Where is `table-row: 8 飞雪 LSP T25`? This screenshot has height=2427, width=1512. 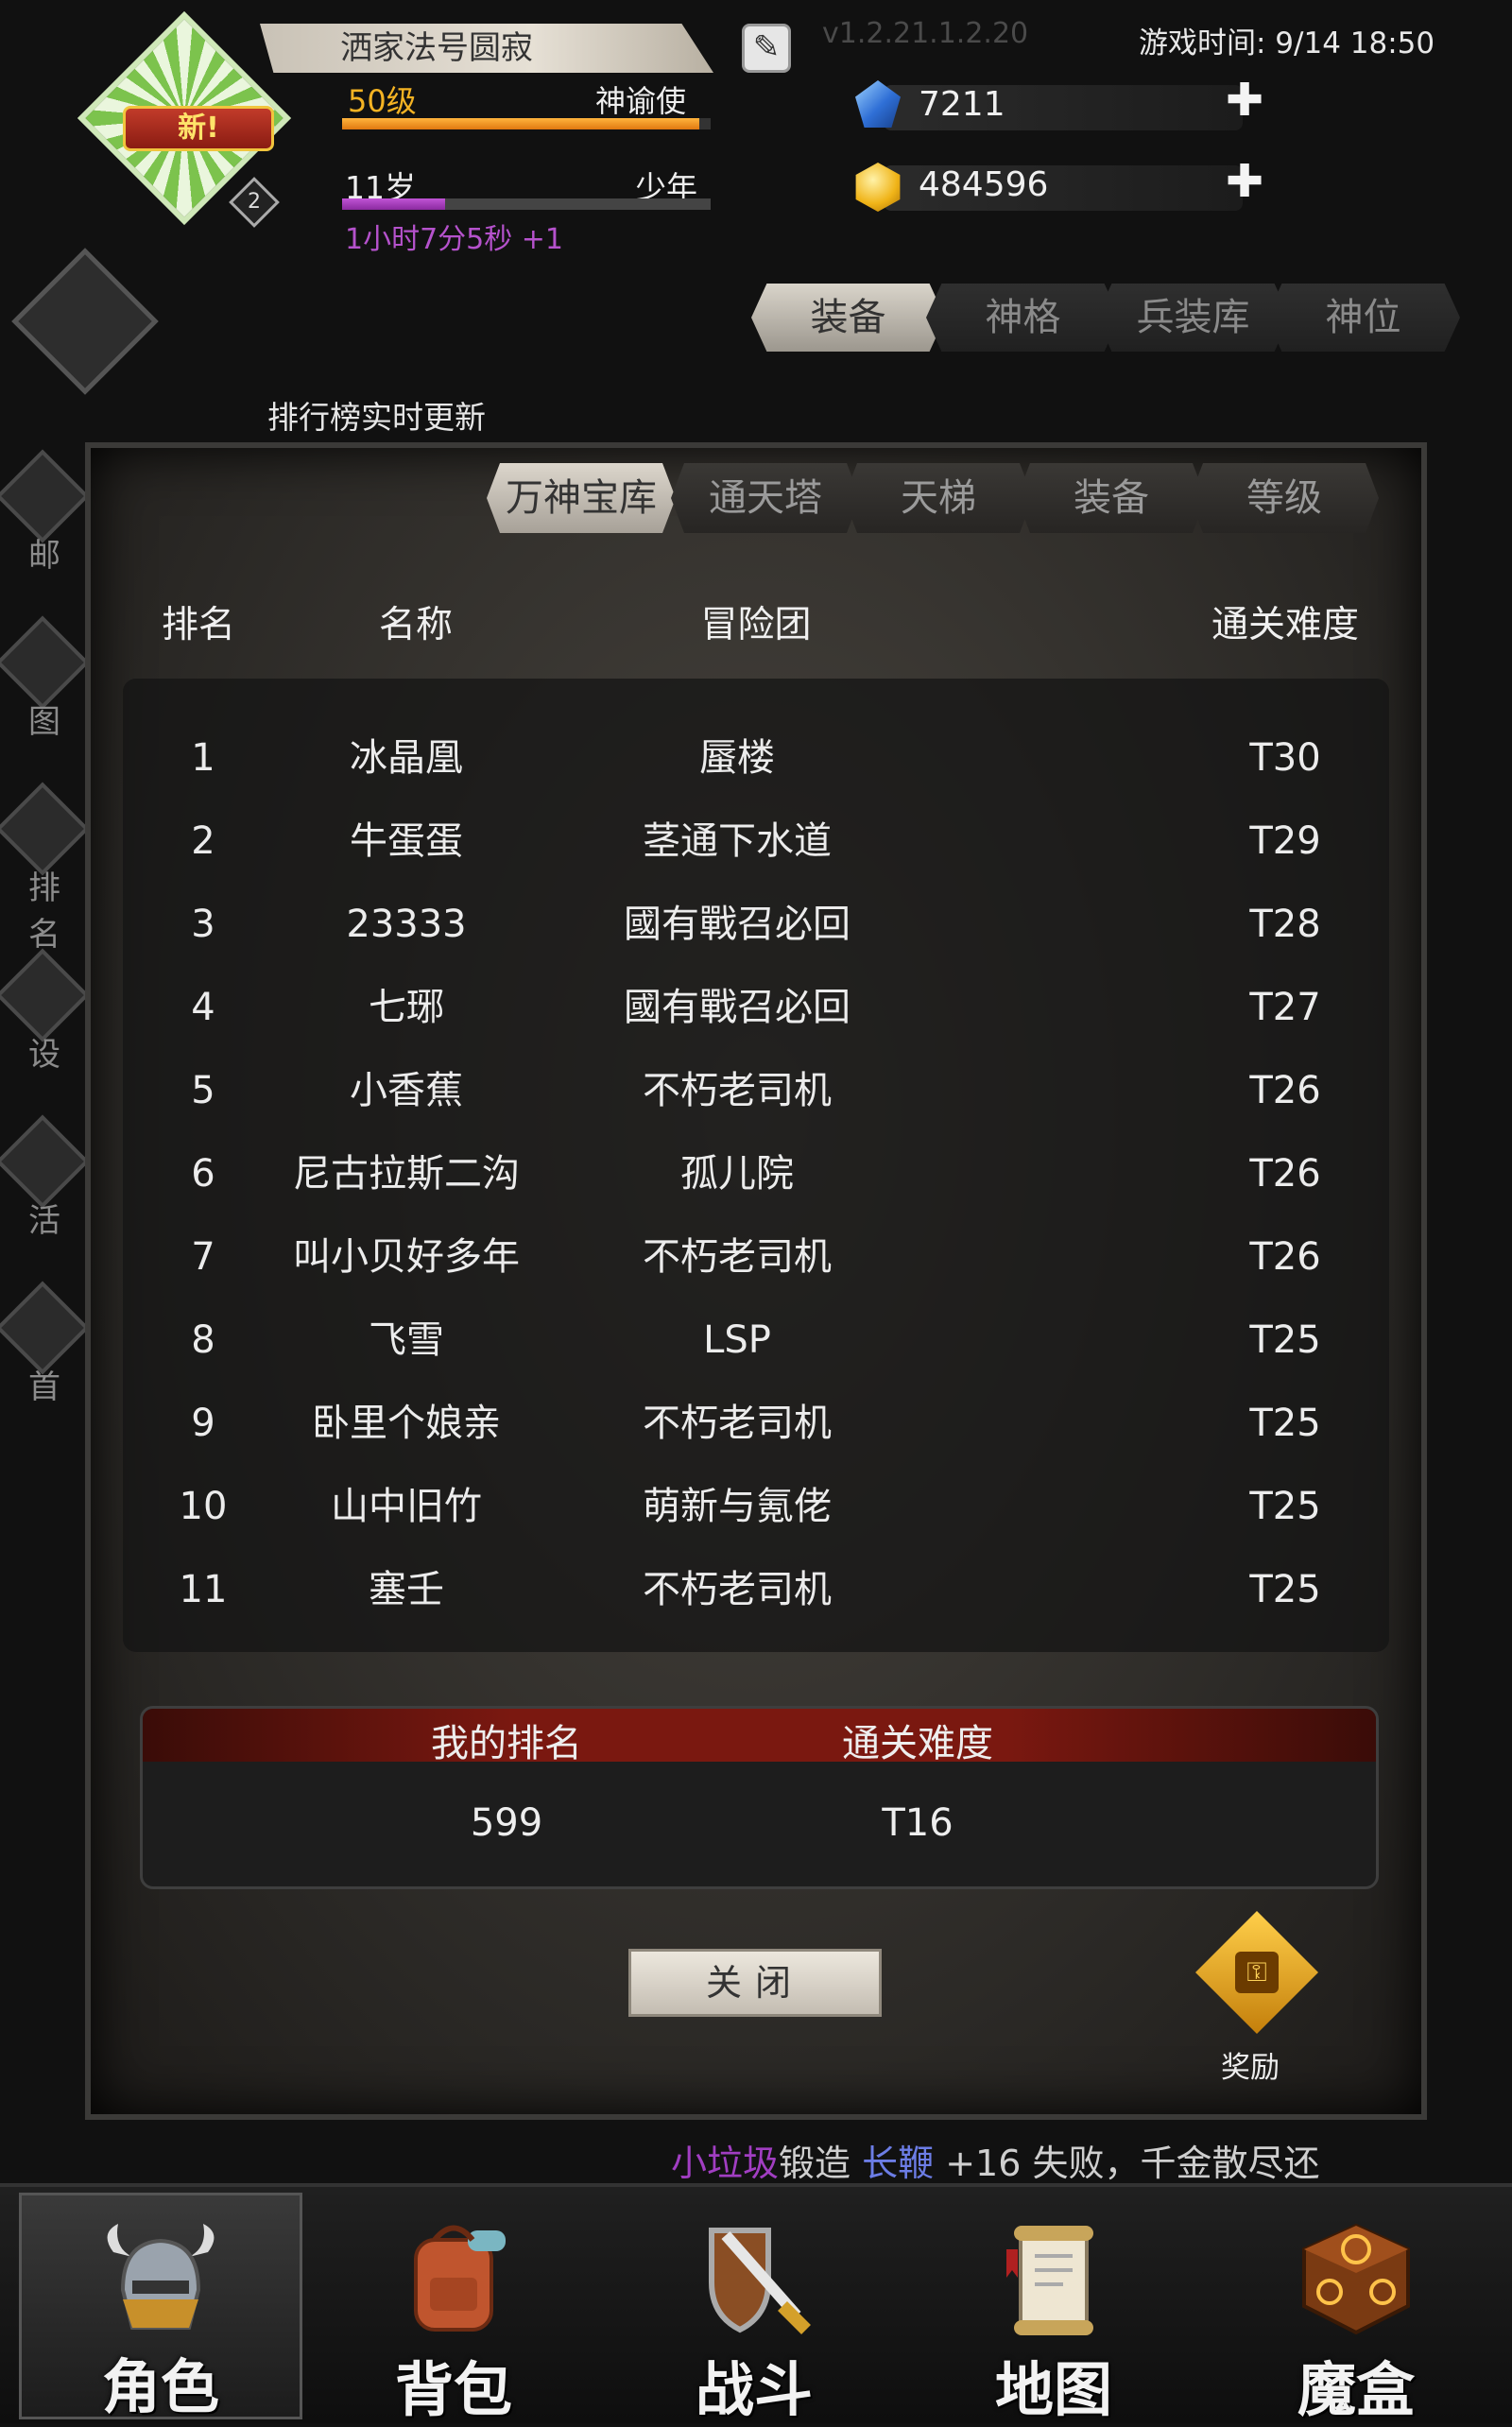
table-row: 8 飞雪 LSP T25 is located at coordinates (756, 1340).